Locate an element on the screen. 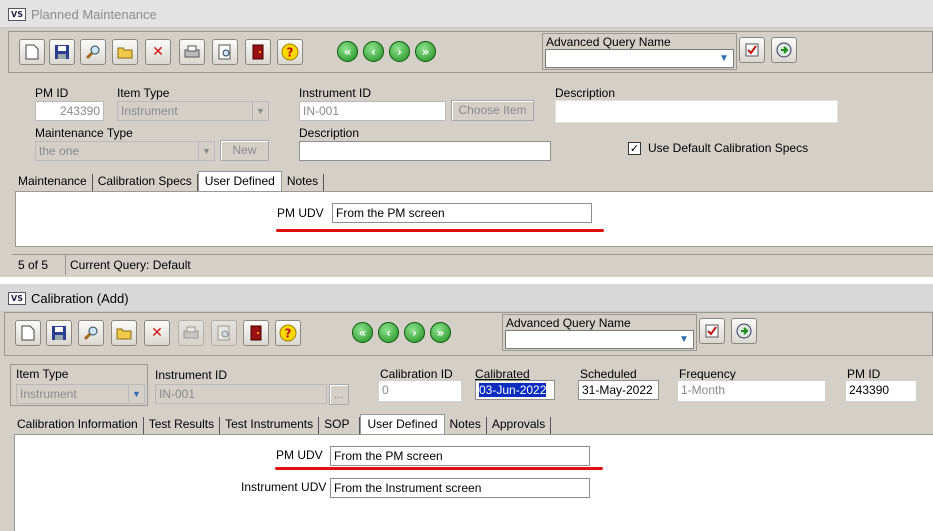  calibrated-field: 03-Jun-2022 is located at coordinates (515, 390).